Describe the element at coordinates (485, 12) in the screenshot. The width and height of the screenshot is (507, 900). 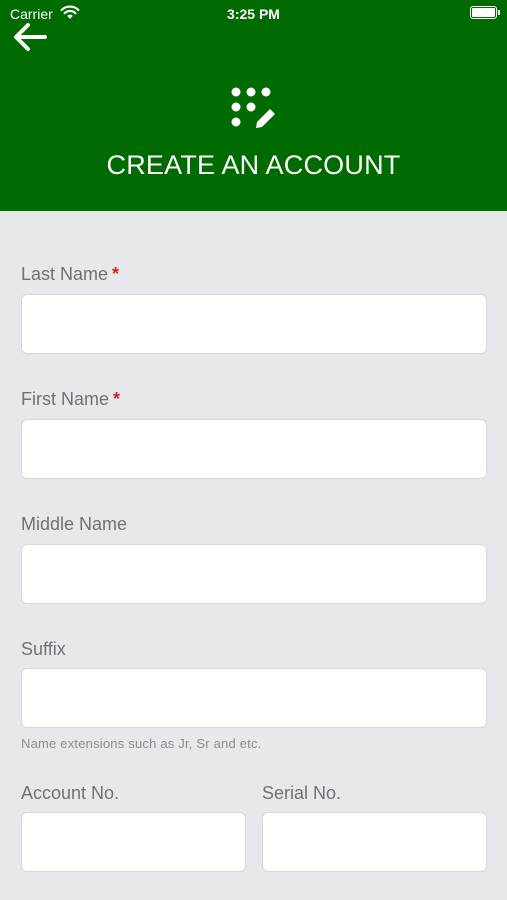
I see `battery-icon` at that location.